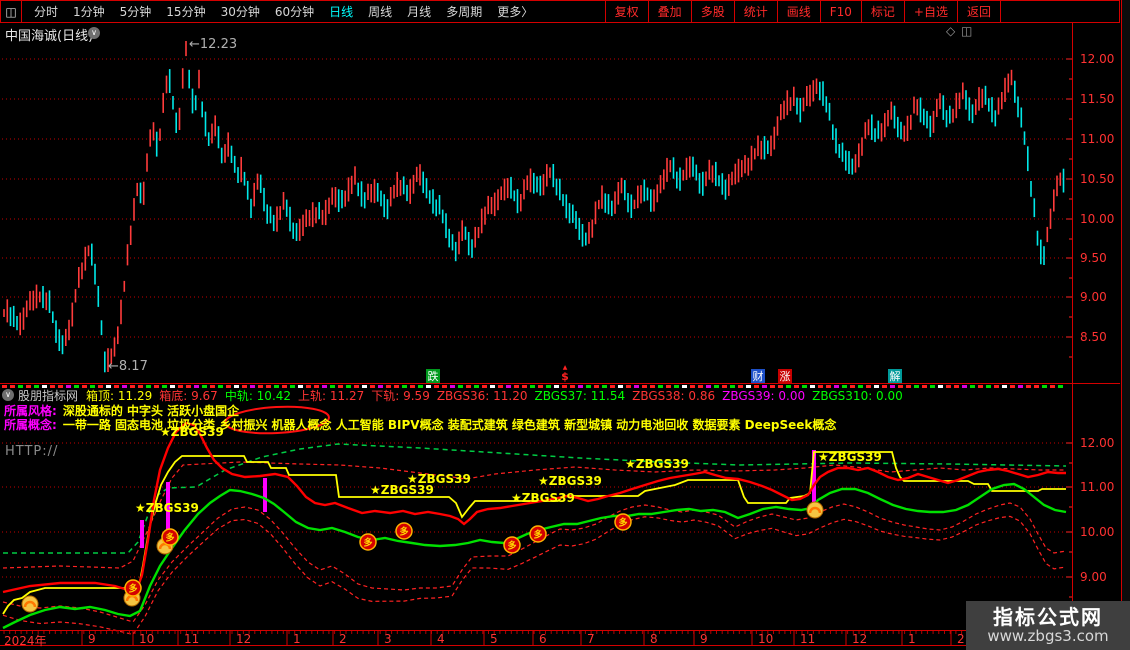 This screenshot has width=1130, height=650. I want to click on axis-month-12: 9, so click(704, 639).